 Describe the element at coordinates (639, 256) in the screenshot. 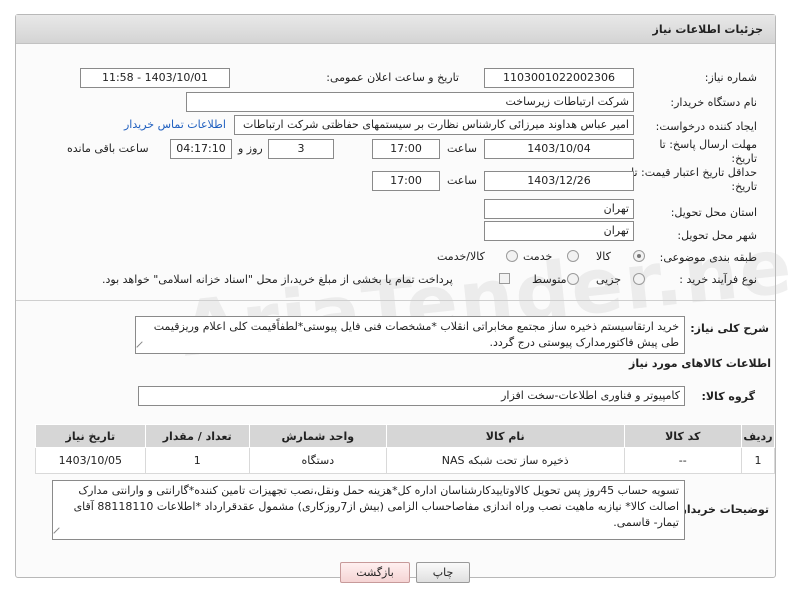

I see `category-radio-goods` at that location.